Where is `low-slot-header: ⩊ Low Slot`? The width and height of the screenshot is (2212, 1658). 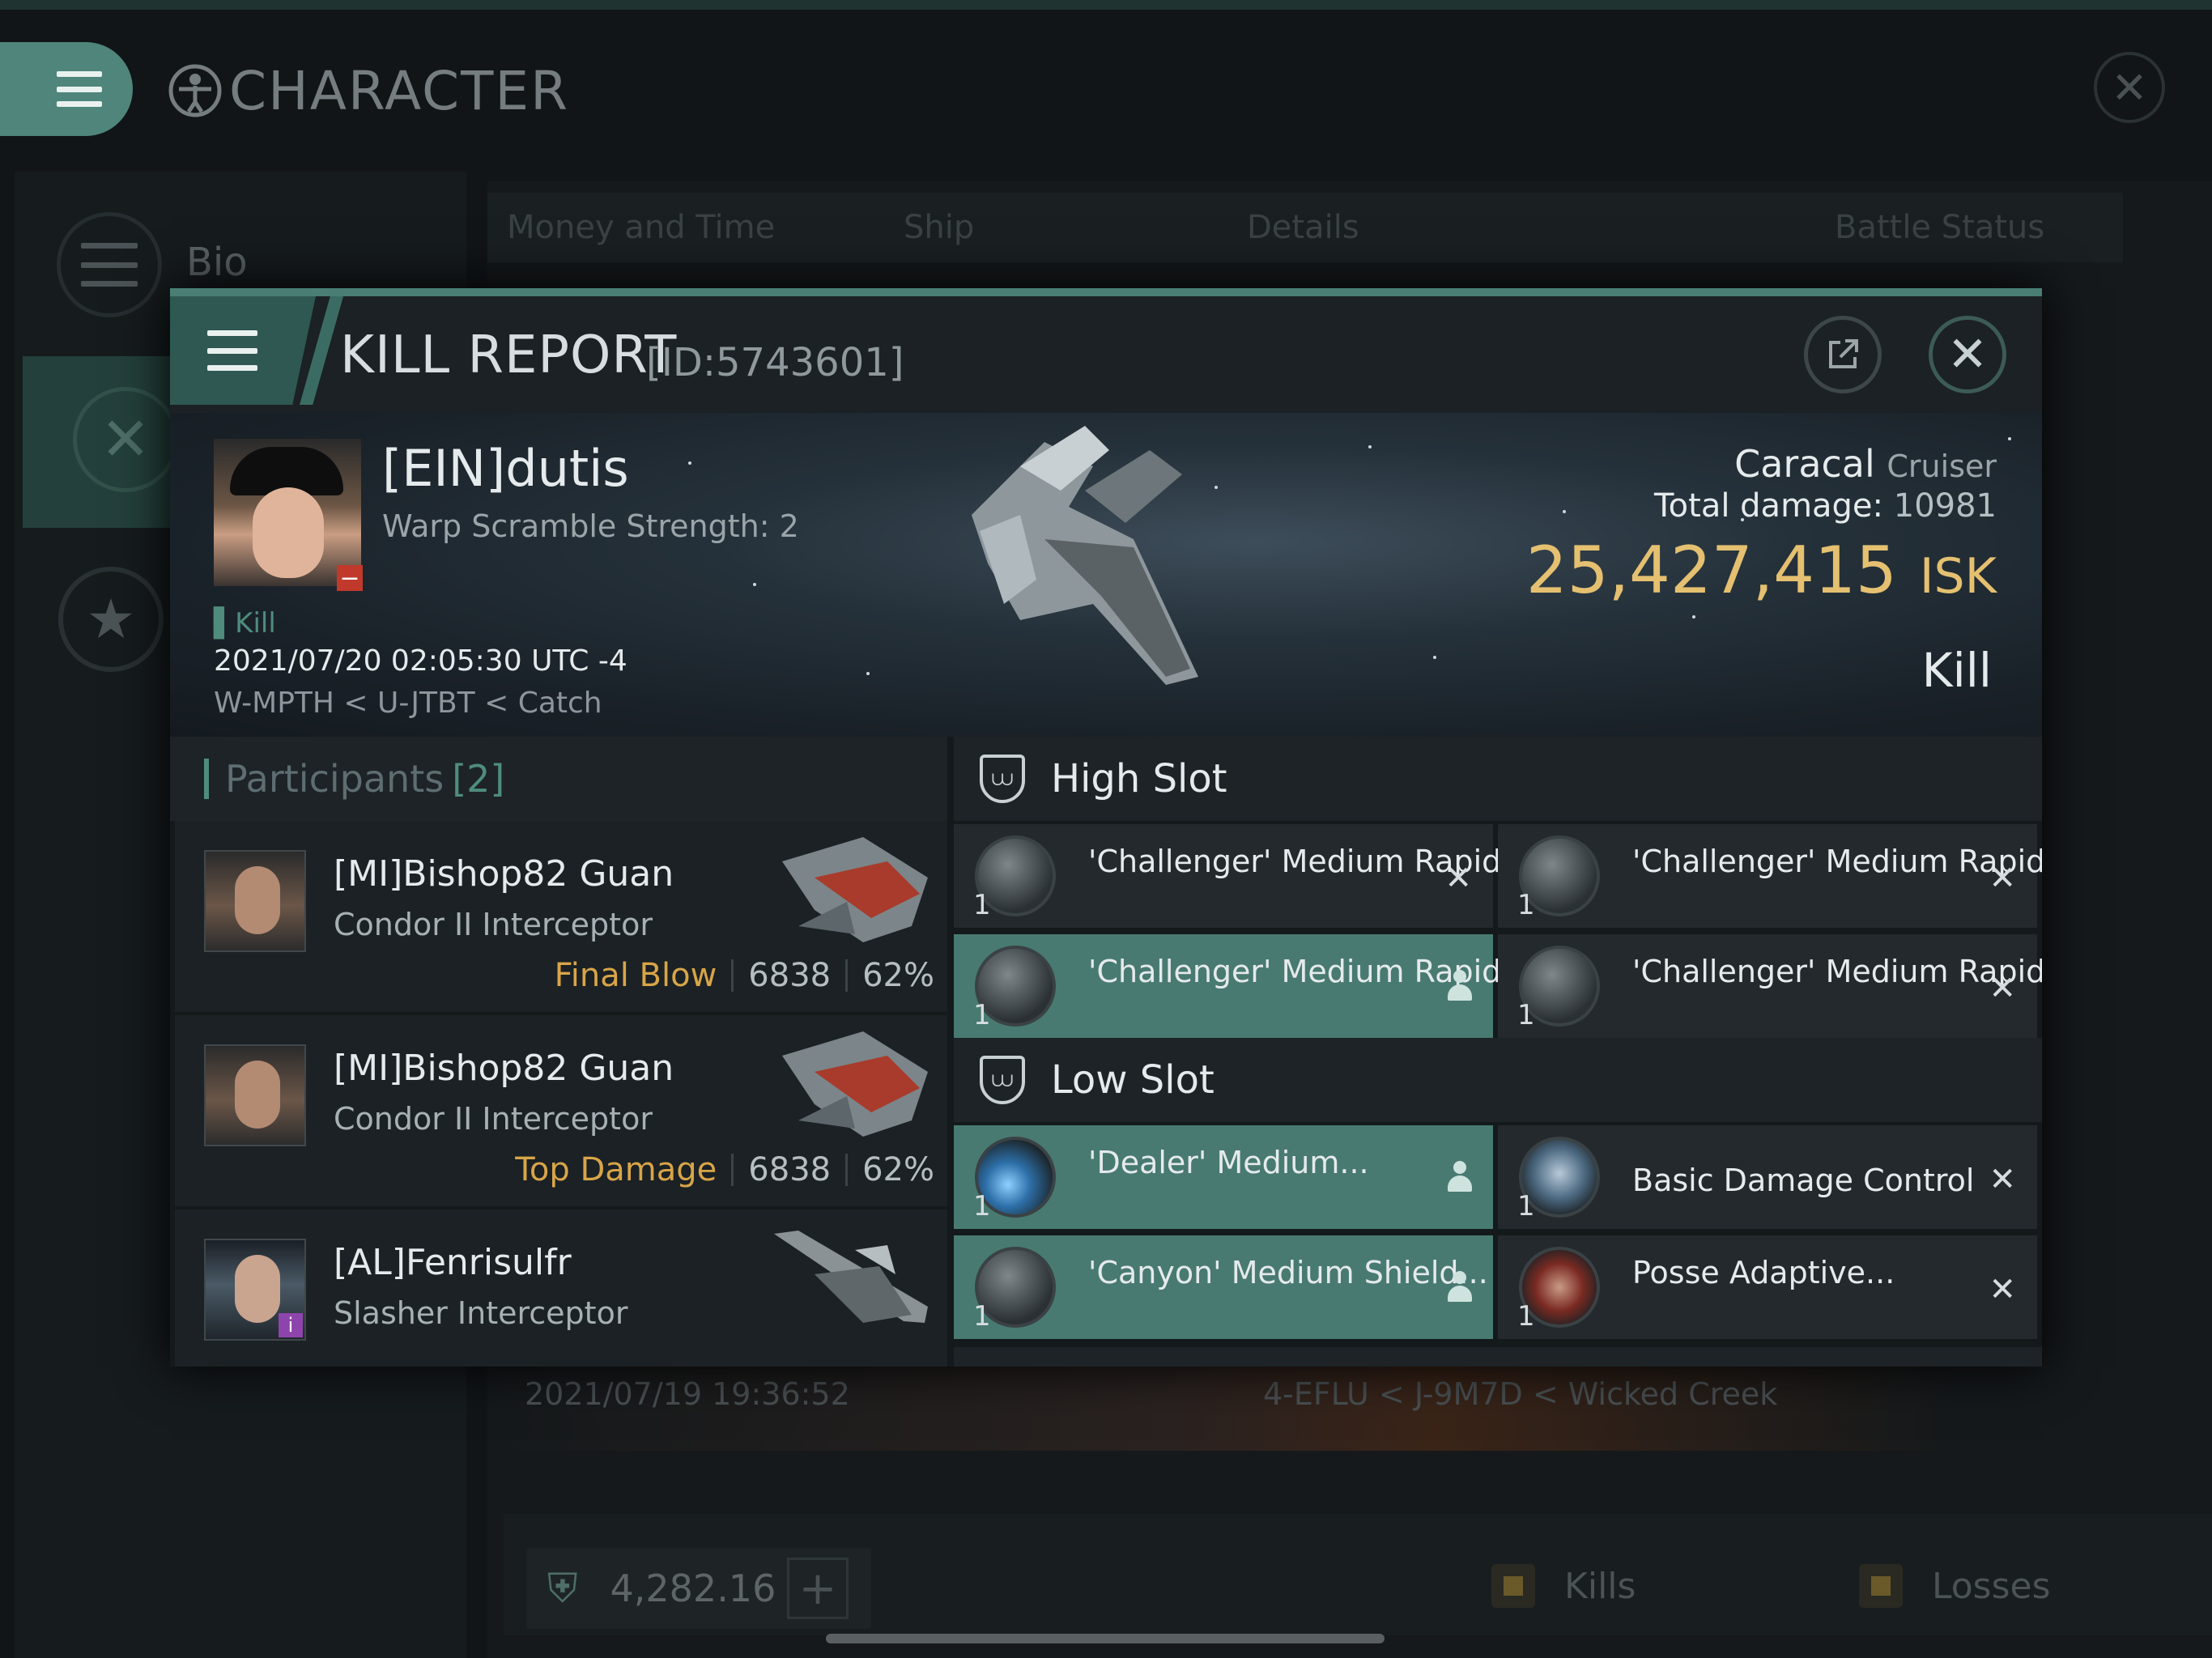
low-slot-header: ⩊ Low Slot is located at coordinates (1498, 1080).